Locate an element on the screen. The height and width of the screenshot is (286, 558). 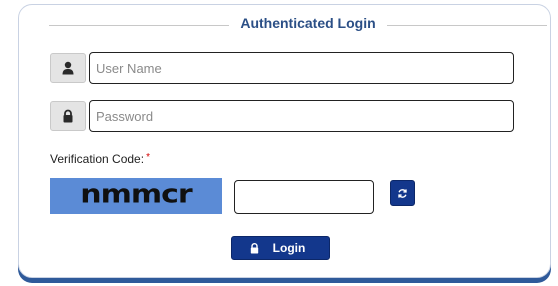
username-input is located at coordinates (301, 68).